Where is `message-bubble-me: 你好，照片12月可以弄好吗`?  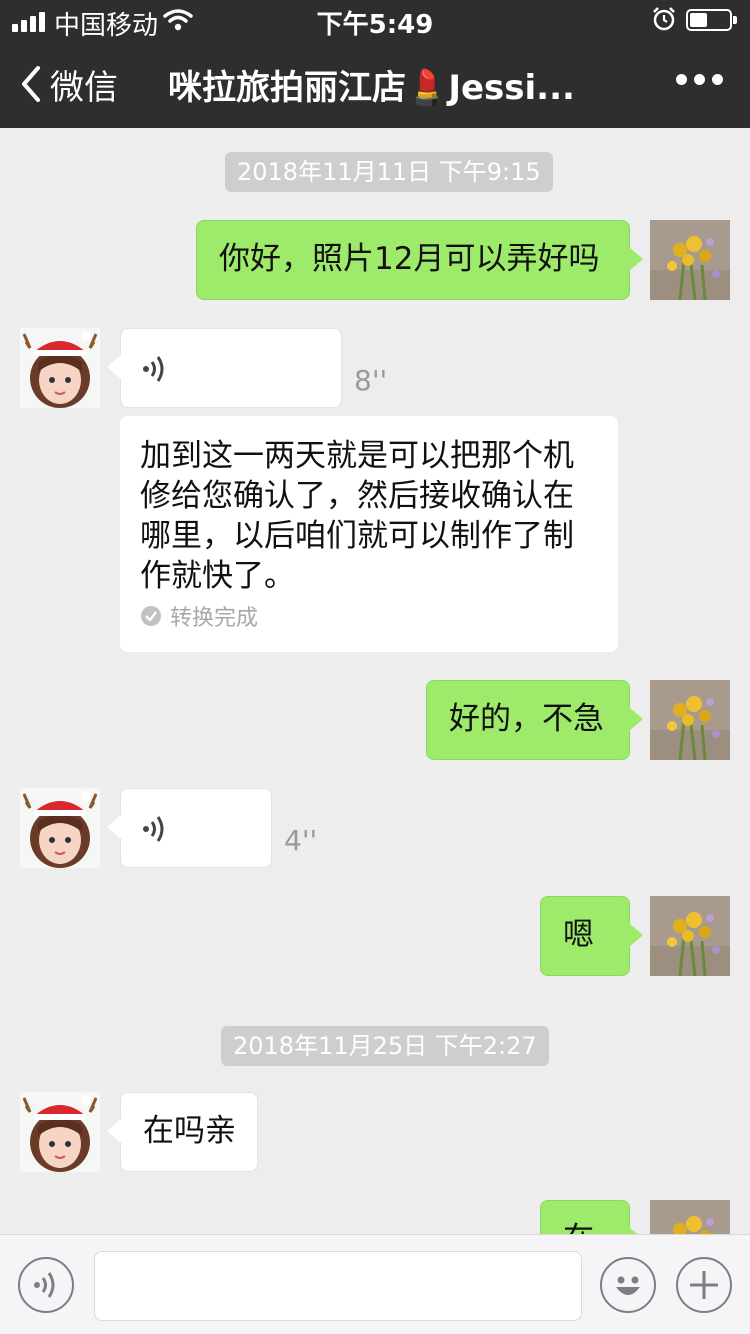
message-bubble-me: 你好，照片12月可以弄好吗 is located at coordinates (419, 260).